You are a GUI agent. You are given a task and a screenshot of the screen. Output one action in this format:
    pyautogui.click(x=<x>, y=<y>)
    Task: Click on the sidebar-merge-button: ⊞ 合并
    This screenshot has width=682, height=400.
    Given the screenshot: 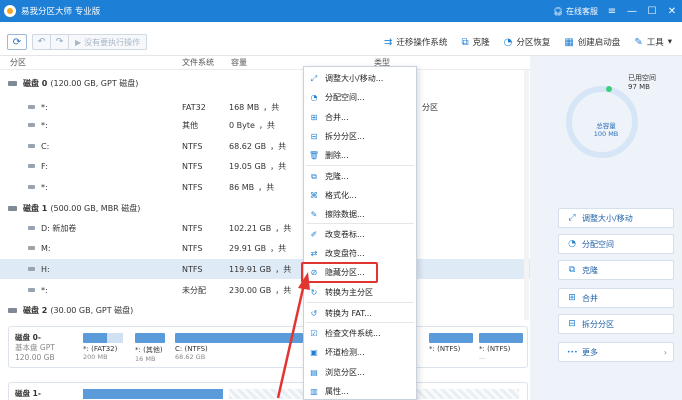 What is the action you would take?
    pyautogui.click(x=616, y=298)
    